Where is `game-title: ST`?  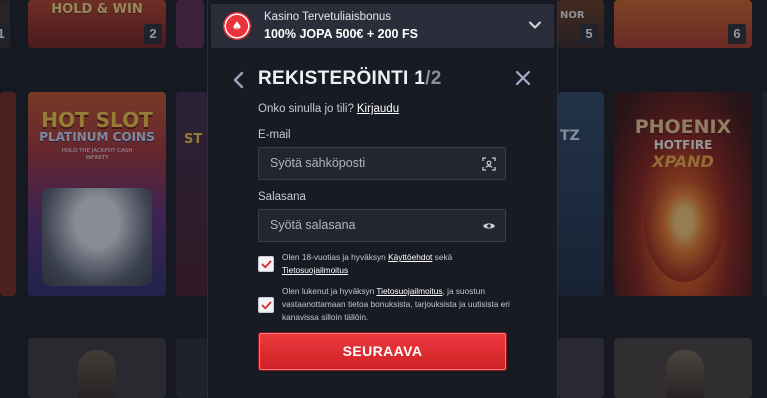
game-title: ST is located at coordinates (193, 139).